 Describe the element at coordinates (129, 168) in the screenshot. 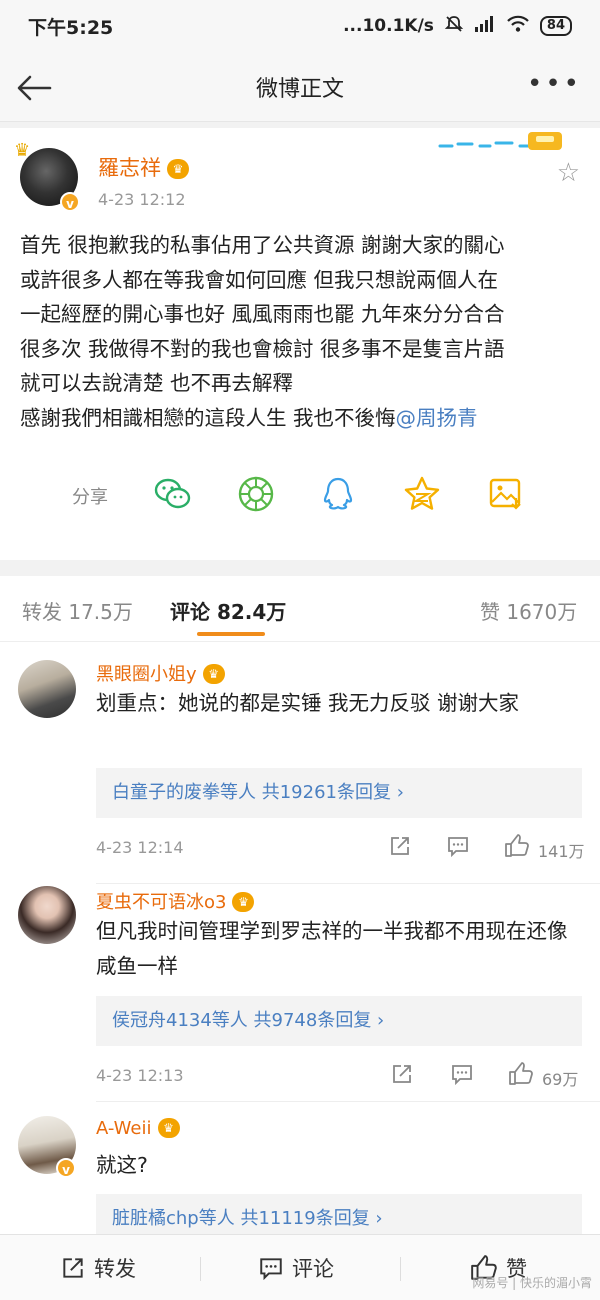

I see `author-name-text: 羅志祥` at that location.